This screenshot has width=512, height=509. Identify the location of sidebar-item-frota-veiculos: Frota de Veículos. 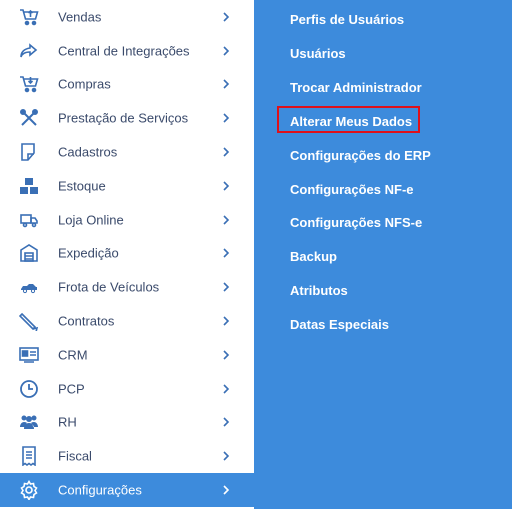
(127, 287).